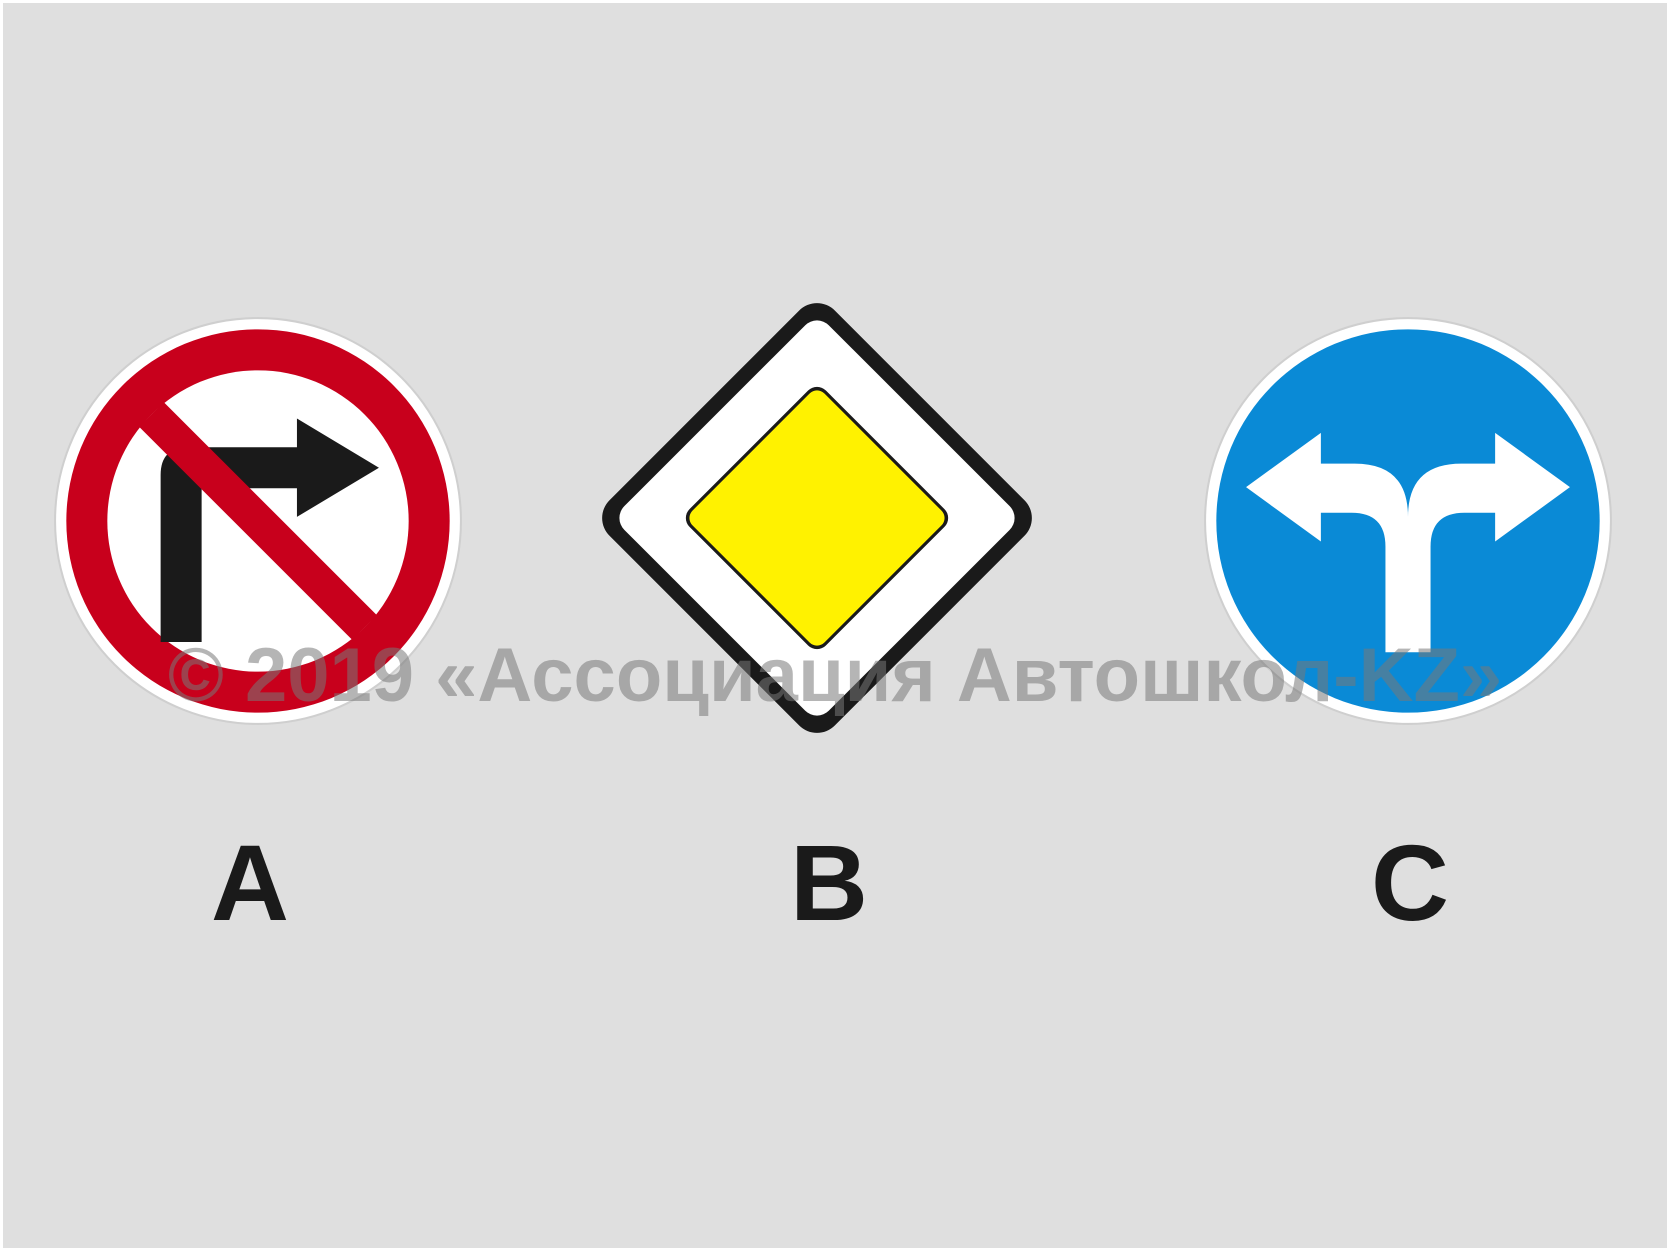 This screenshot has height=1251, width=1670. I want to click on left-or-right-turn-sign-icon, so click(1408, 521).